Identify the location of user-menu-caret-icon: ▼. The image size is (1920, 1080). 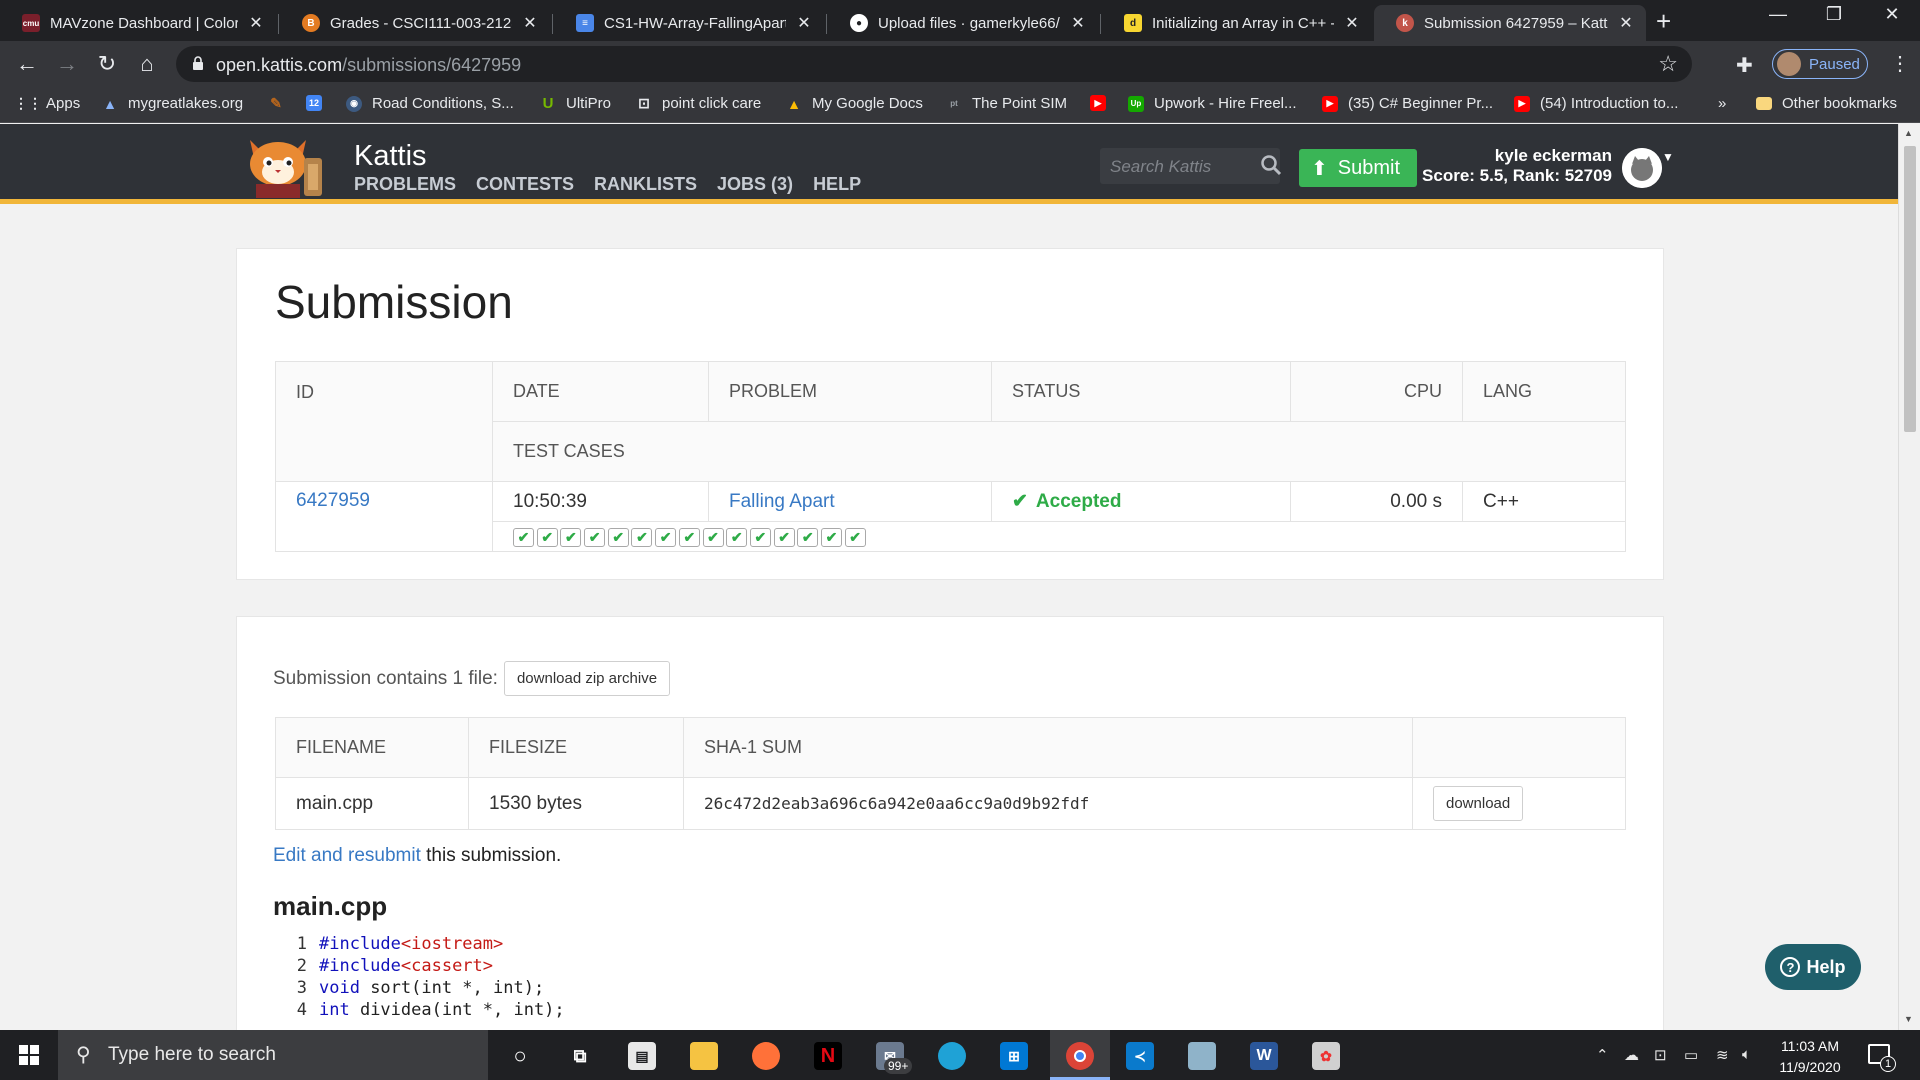
(1668, 157).